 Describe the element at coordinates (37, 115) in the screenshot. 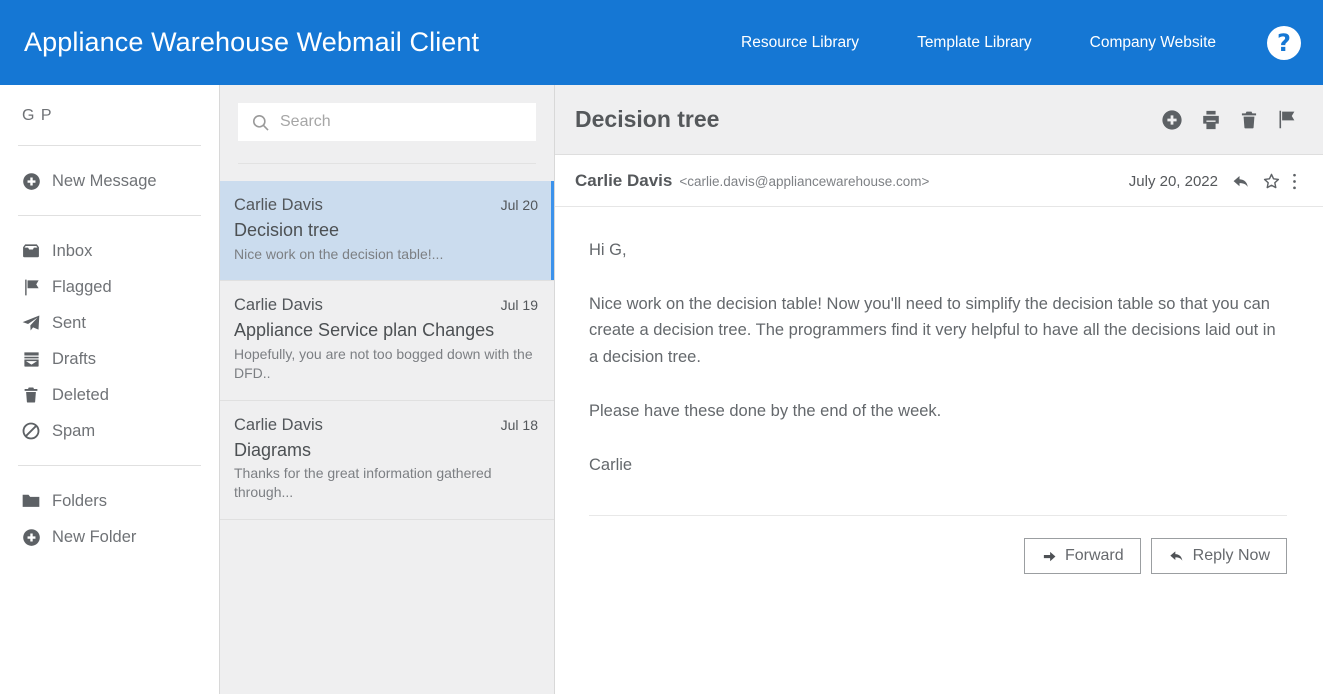

I see `user-initials: G P` at that location.